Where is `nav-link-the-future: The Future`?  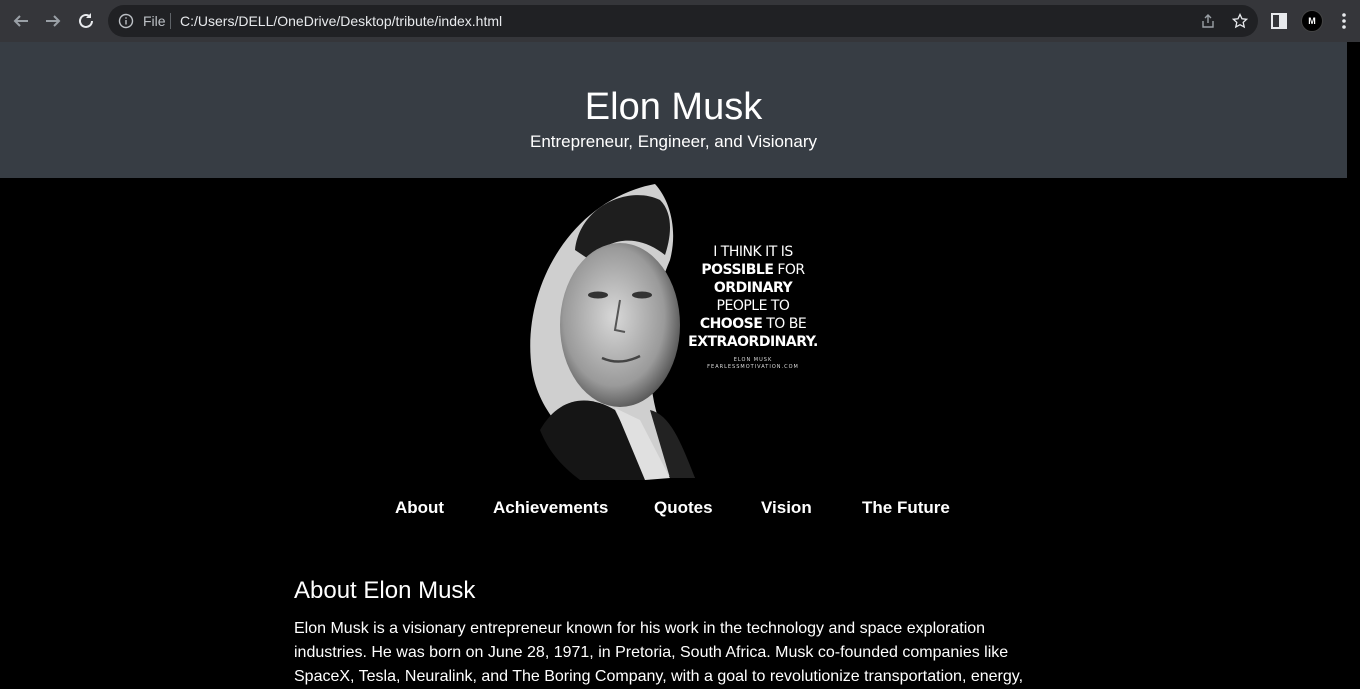
nav-link-the-future: The Future is located at coordinates (906, 508).